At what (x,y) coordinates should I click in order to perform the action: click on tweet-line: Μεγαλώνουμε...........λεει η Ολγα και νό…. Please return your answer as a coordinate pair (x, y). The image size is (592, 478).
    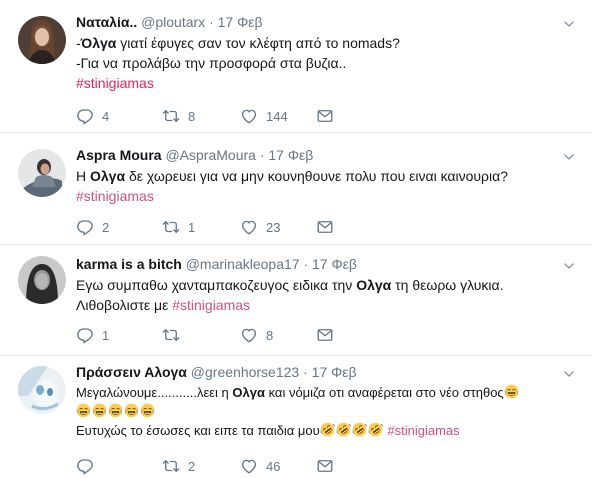
    Looking at the image, I should click on (325, 392).